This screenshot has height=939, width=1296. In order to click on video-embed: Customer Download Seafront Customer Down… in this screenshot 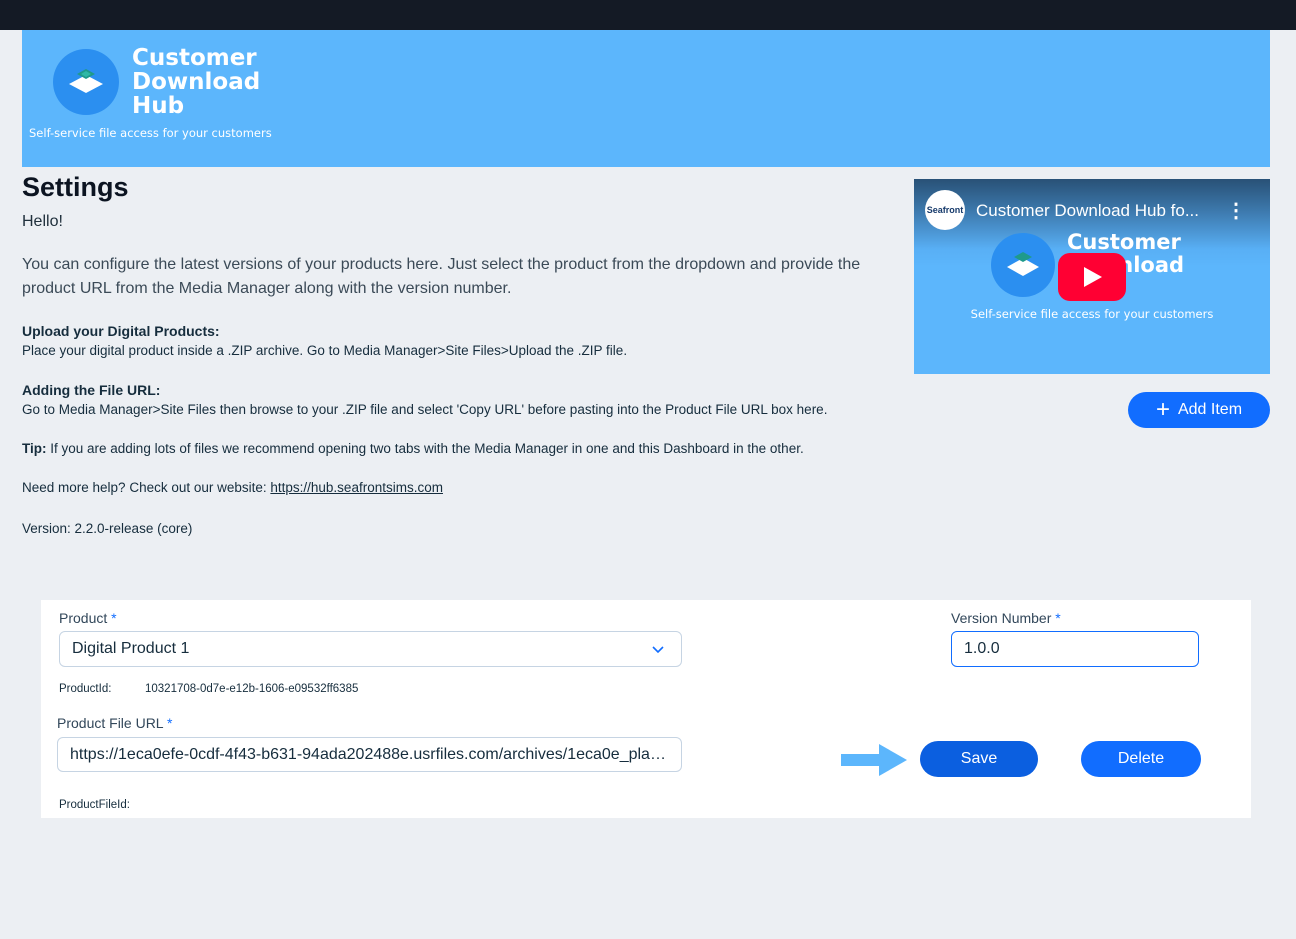, I will do `click(1092, 276)`.